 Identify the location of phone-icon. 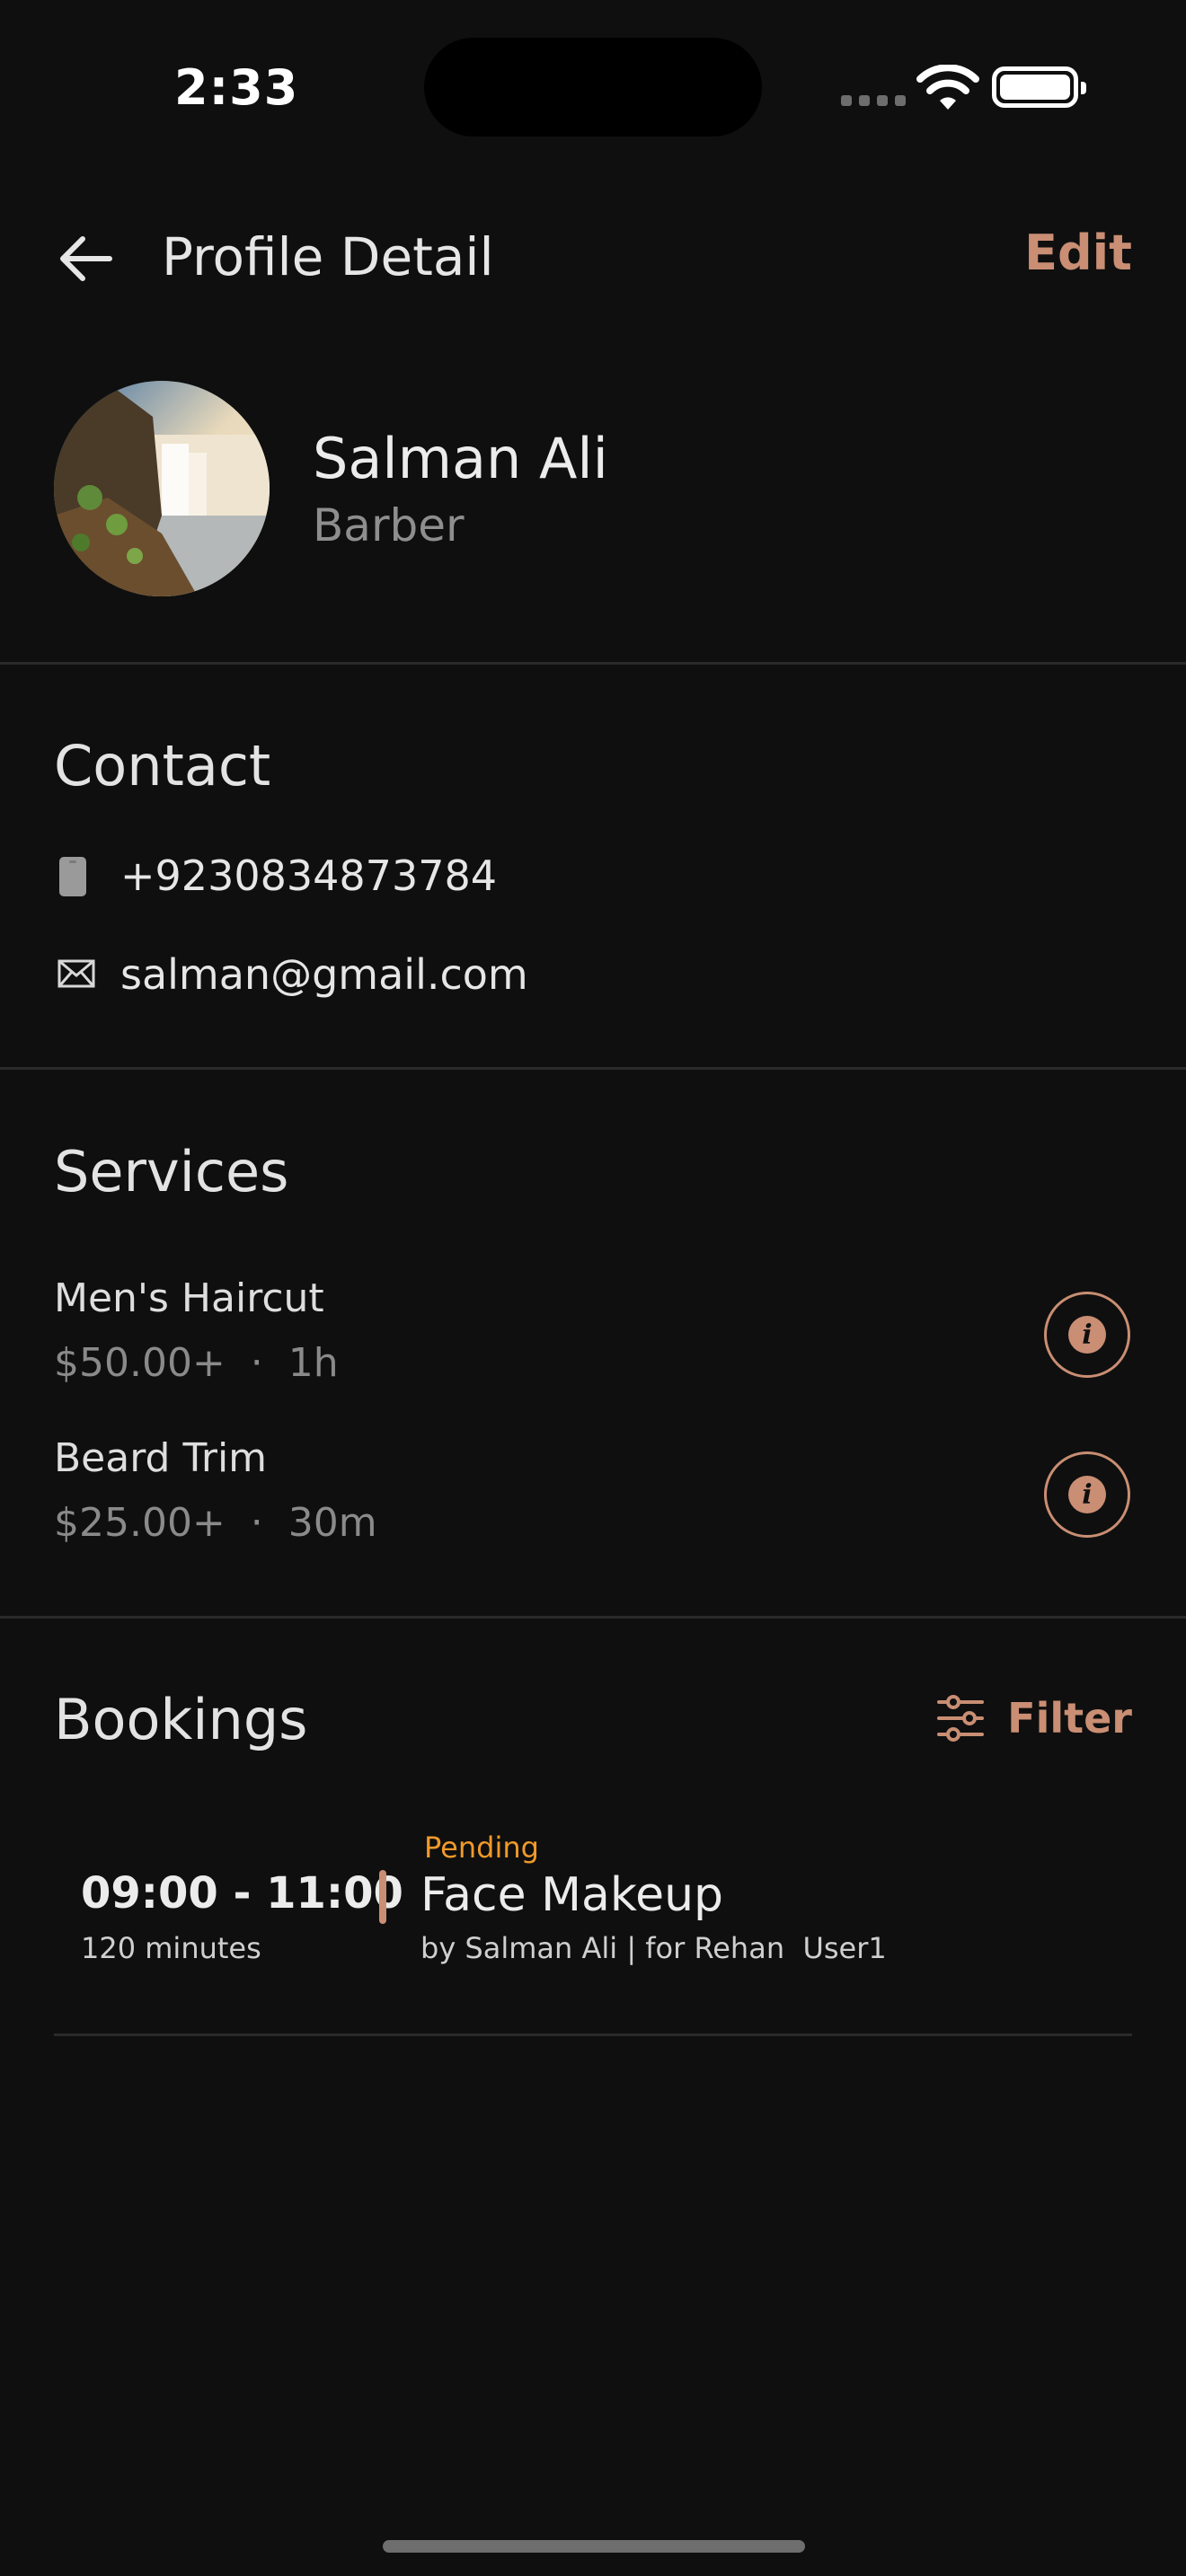
(72, 876).